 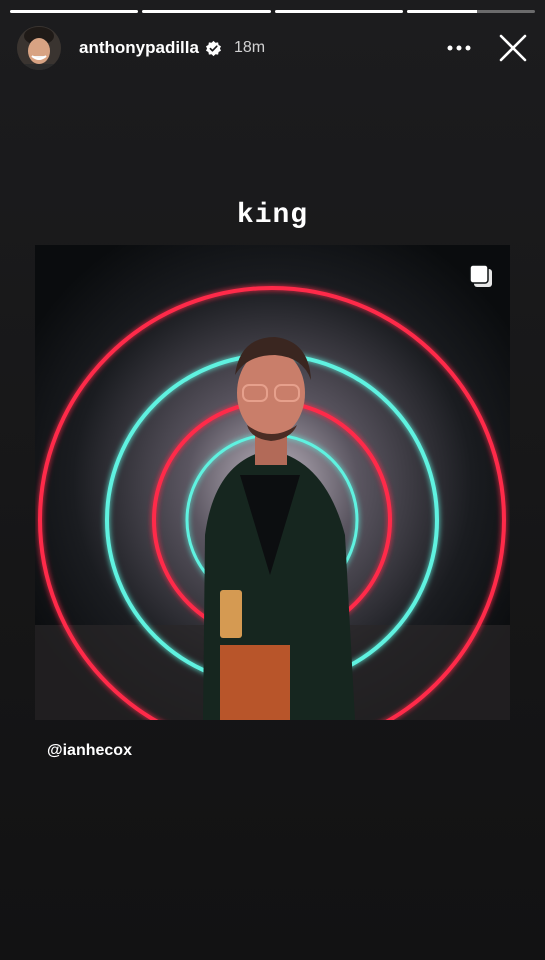 I want to click on verified-badge-icon, so click(x=213, y=48).